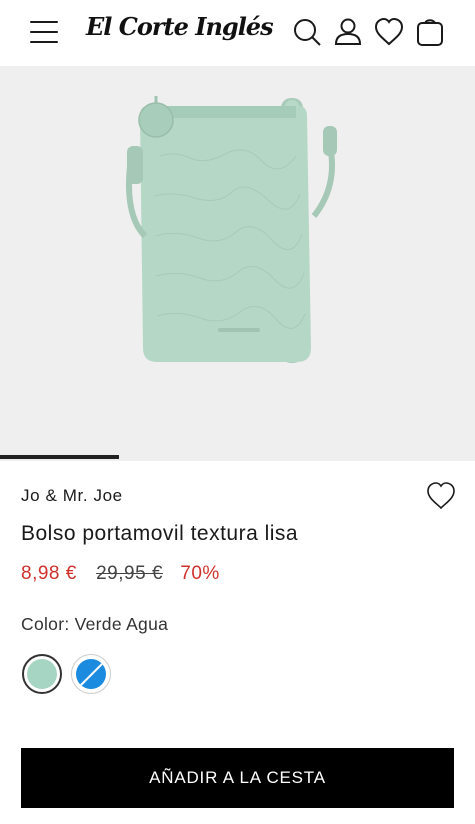 The width and height of the screenshot is (475, 824). What do you see at coordinates (95, 624) in the screenshot?
I see `color-label: Color: Verde Agua` at bounding box center [95, 624].